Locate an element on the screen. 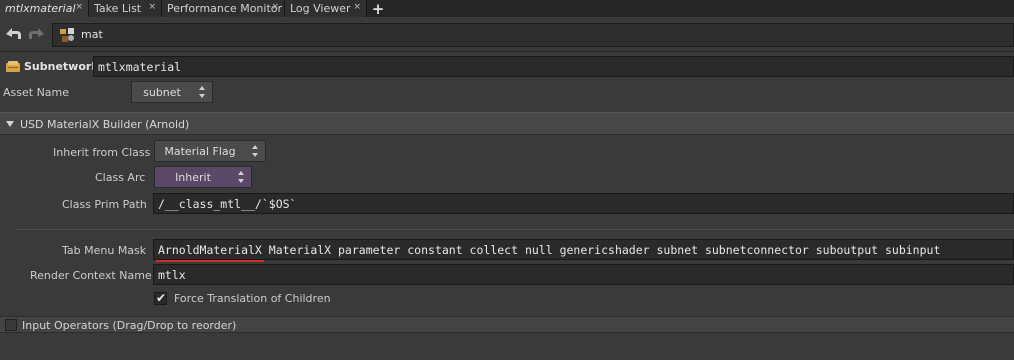 This screenshot has height=360, width=1014. back-arrow-icon is located at coordinates (14, 34).